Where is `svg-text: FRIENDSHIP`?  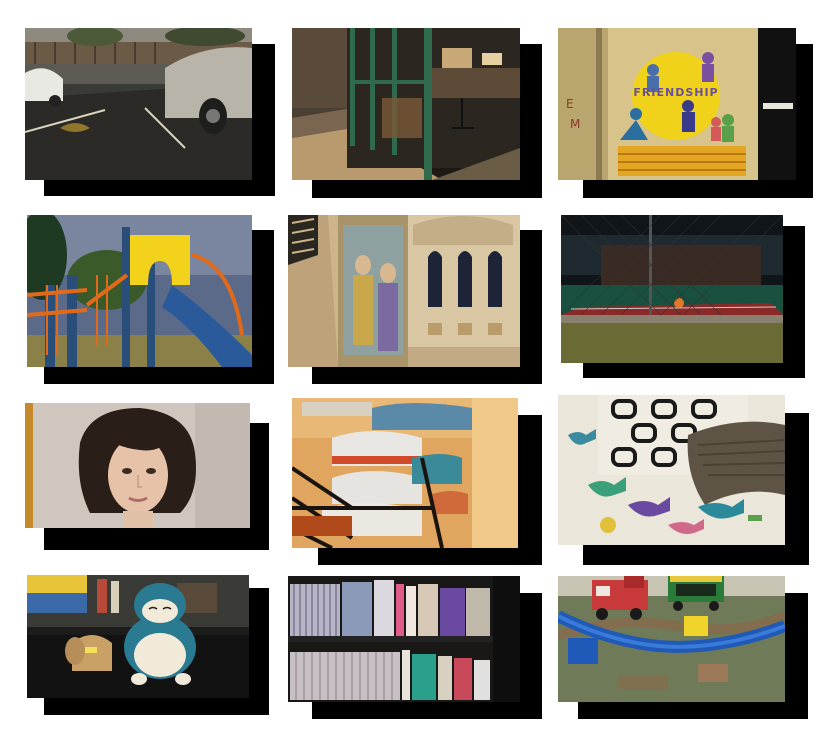
svg-text: FRIENDSHIP is located at coordinates (675, 92).